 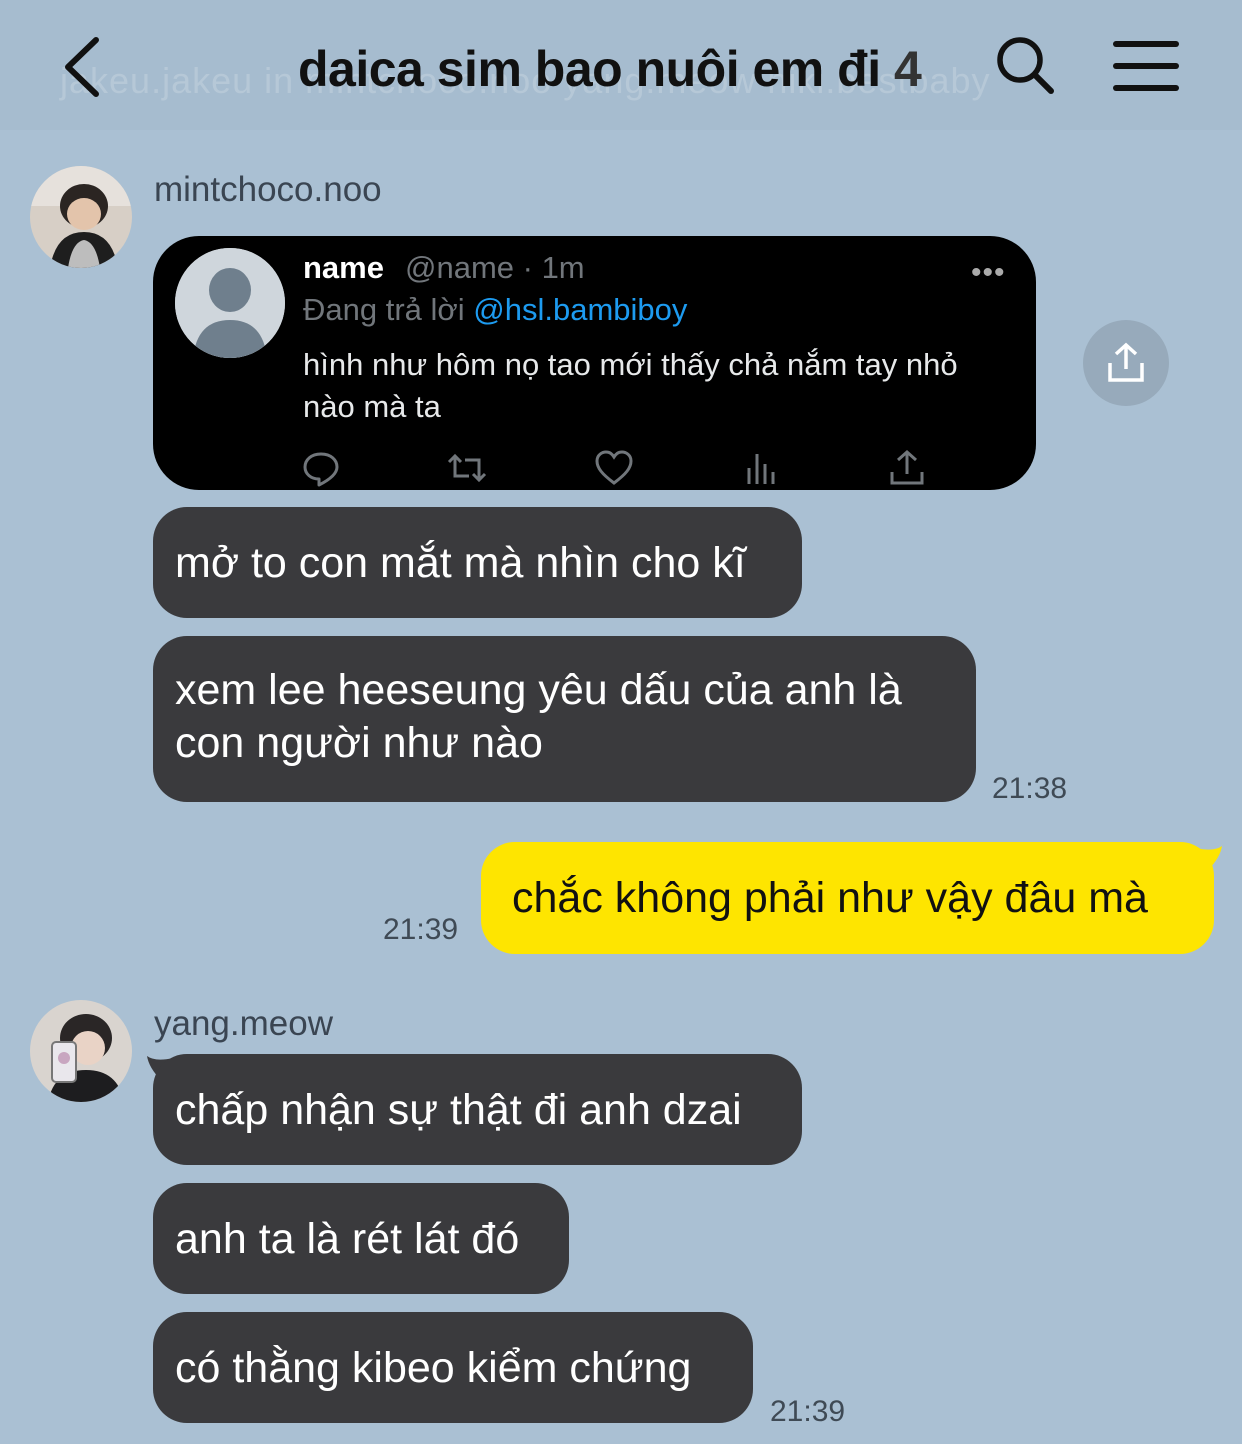 What do you see at coordinates (458, 1110) in the screenshot?
I see `message-text: chấp nhận sự thật đi anh dzai` at bounding box center [458, 1110].